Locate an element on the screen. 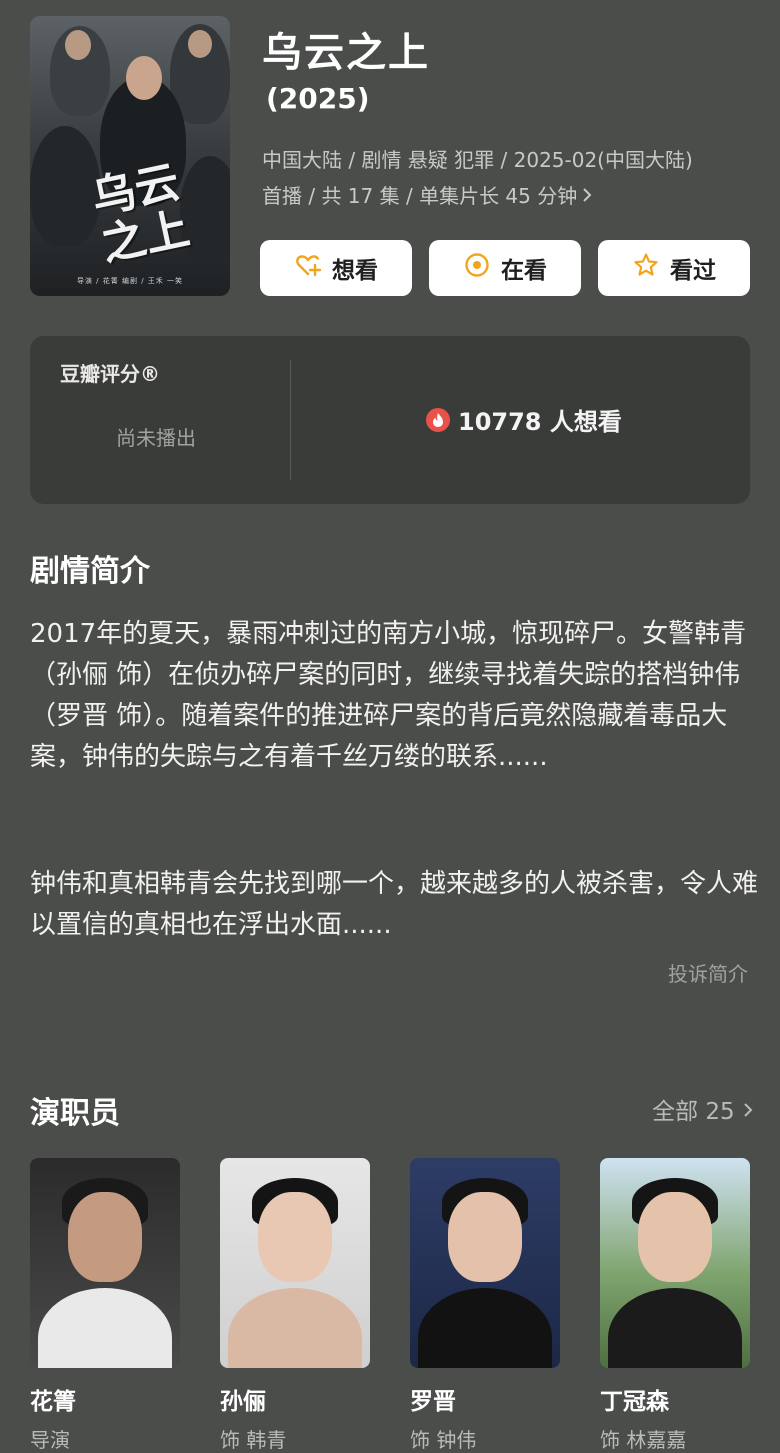 Image resolution: width=780 pixels, height=1453 pixels. want-to-watch-button: 想看 is located at coordinates (336, 268).